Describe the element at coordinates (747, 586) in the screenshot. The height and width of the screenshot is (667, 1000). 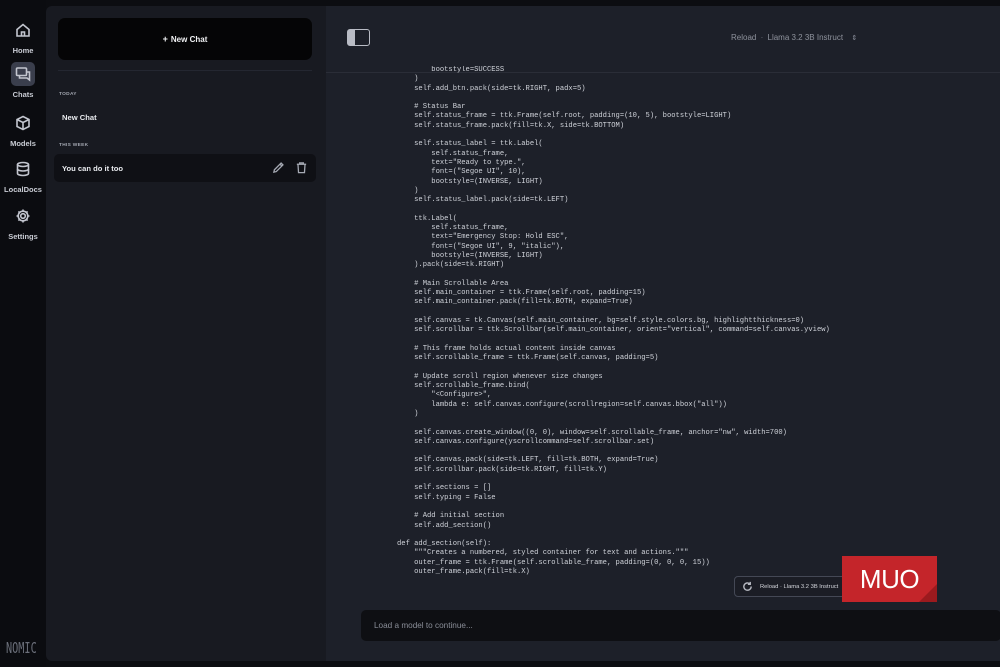
I see `reload-icon` at that location.